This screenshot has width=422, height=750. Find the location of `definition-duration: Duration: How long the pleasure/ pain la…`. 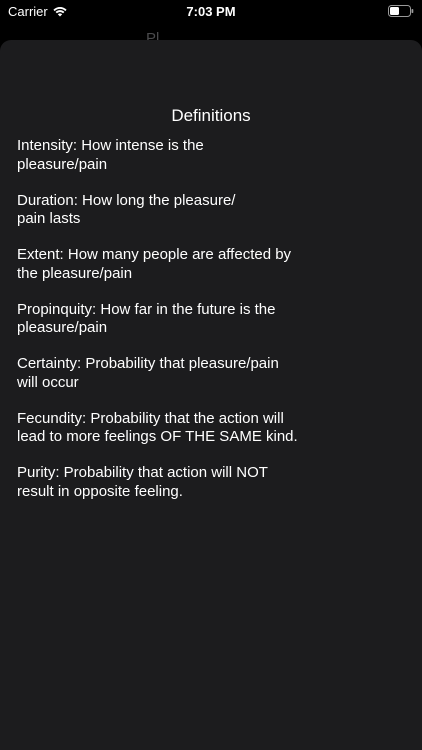

definition-duration: Duration: How long the pleasure/ pain la… is located at coordinates (126, 209).